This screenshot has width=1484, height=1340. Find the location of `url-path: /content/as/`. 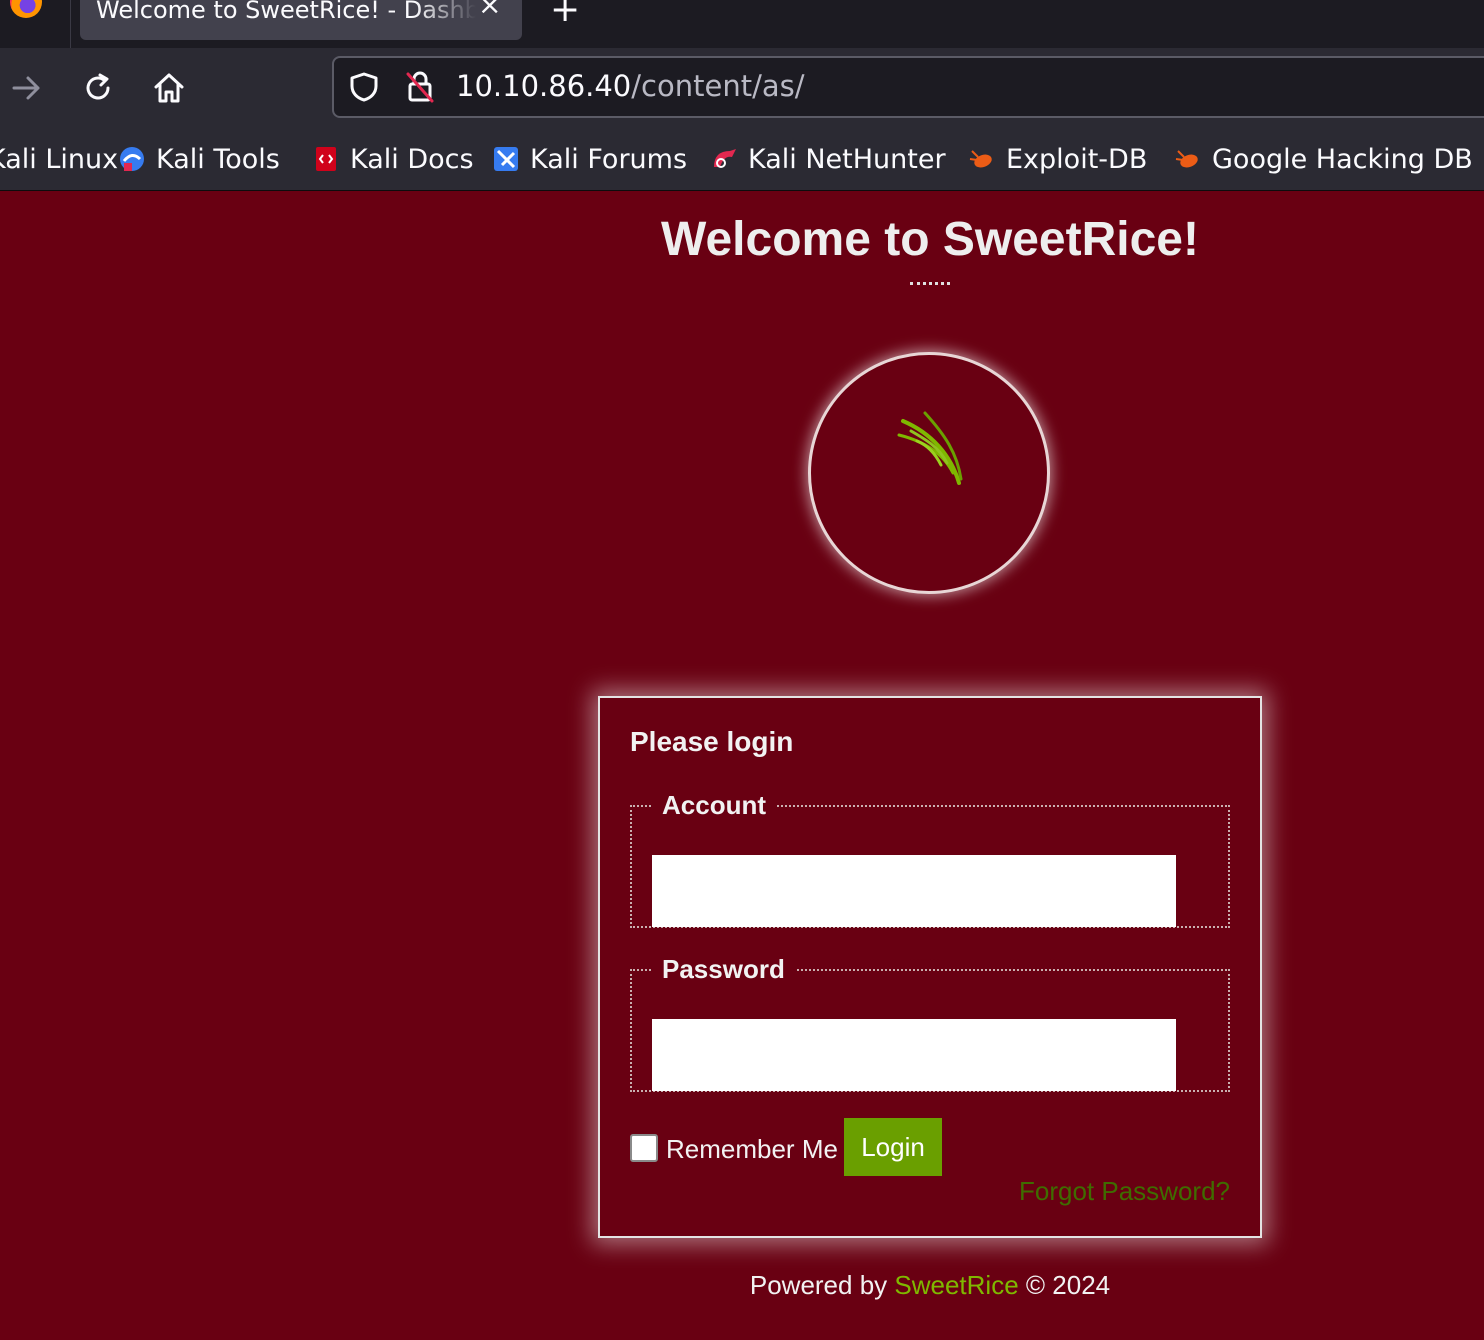

url-path: /content/as/ is located at coordinates (718, 86).